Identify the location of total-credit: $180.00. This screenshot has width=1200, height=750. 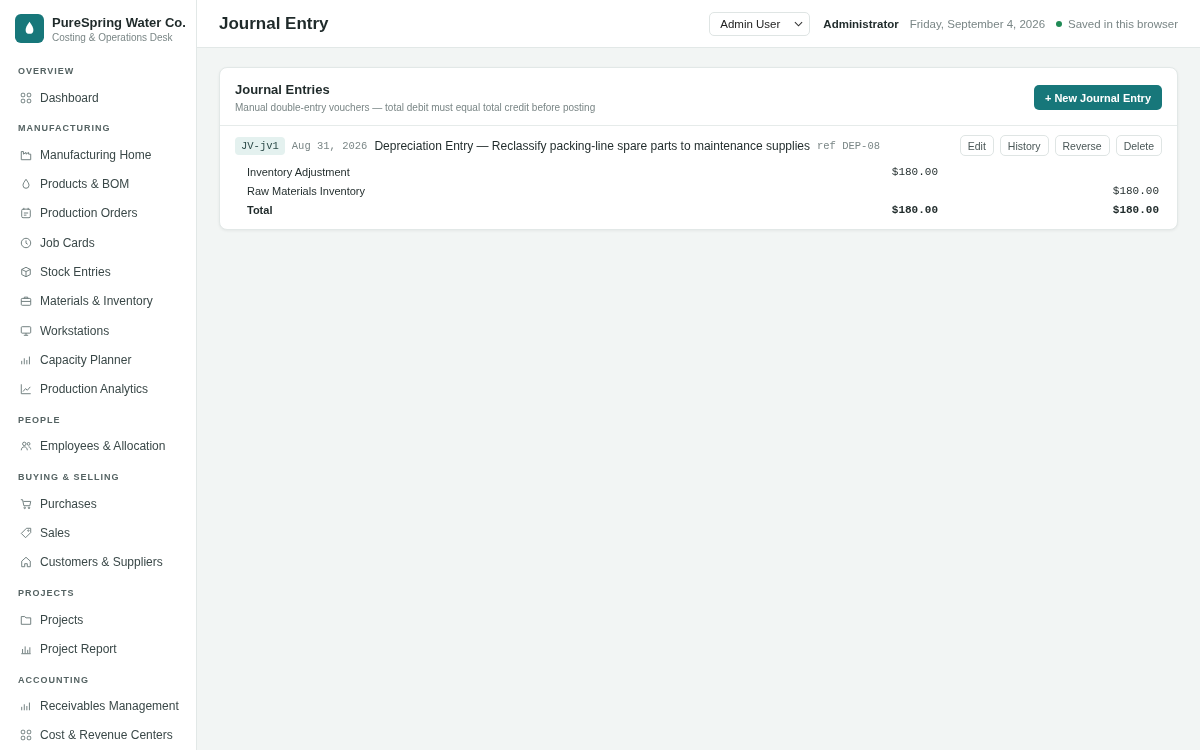
(1135, 209).